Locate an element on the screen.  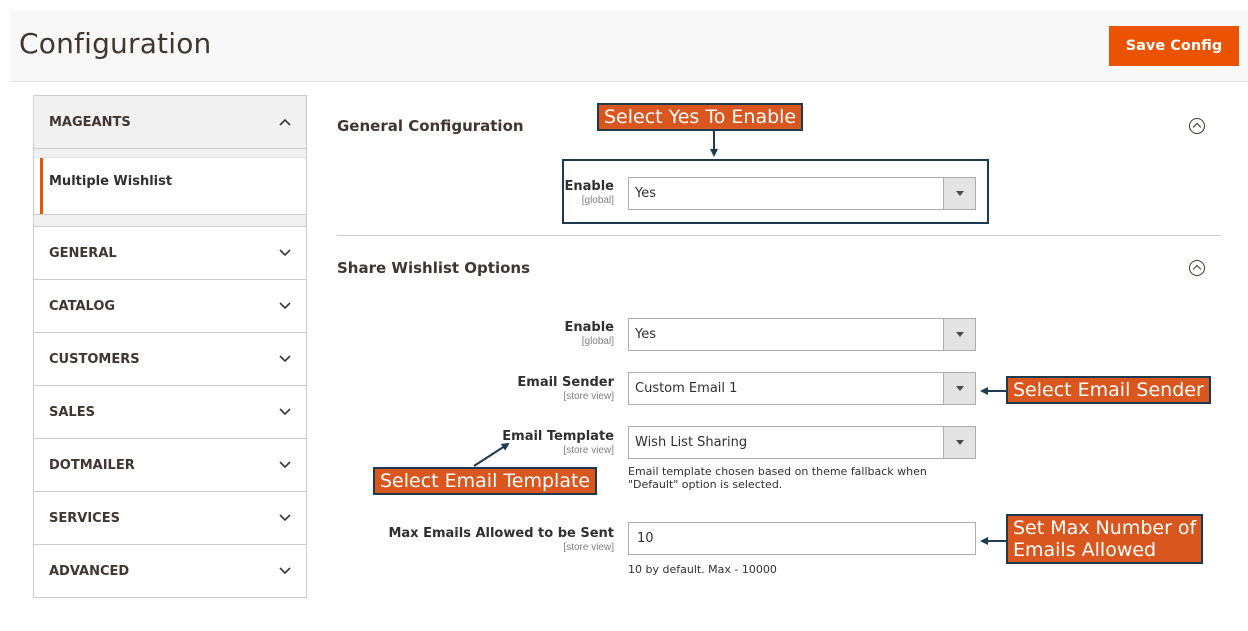
annotation-line: Set Max Number of is located at coordinates (1105, 528).